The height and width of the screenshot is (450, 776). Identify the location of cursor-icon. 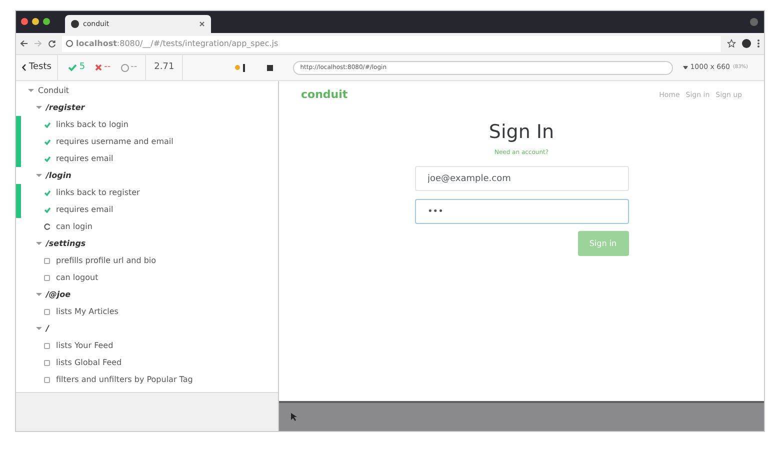
(294, 417).